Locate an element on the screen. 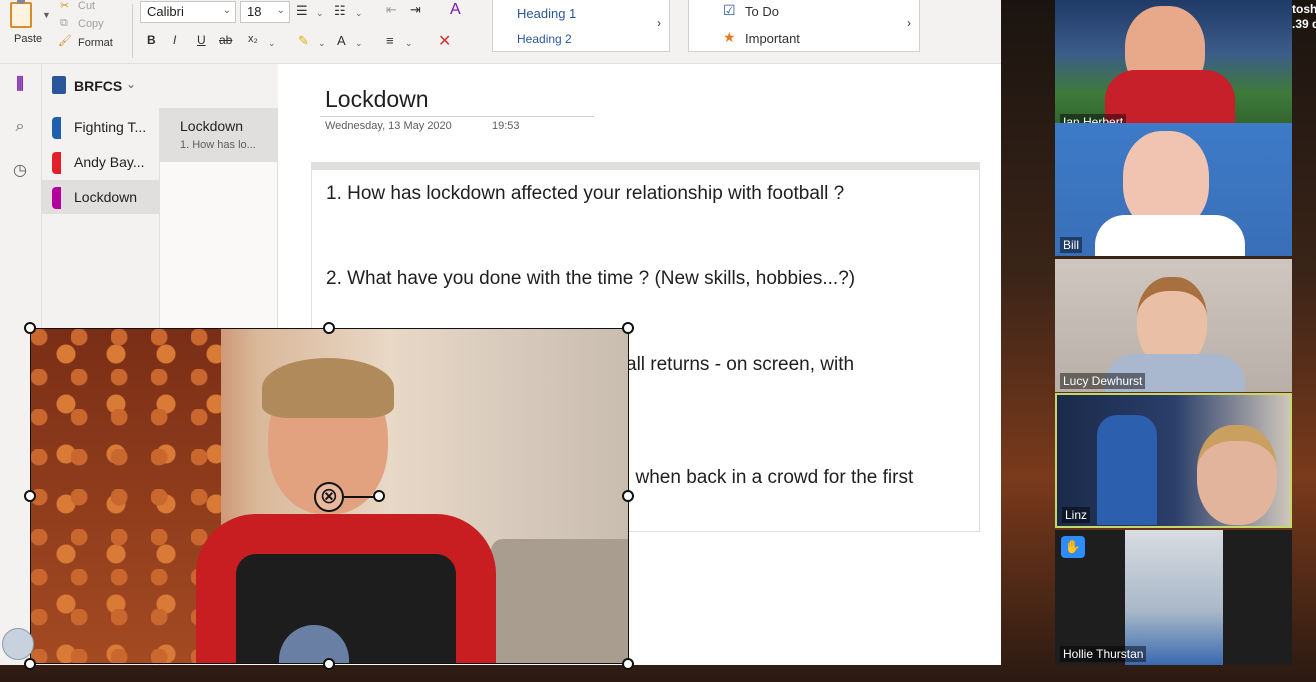  style-heading-2: Heading 2 is located at coordinates (544, 39).